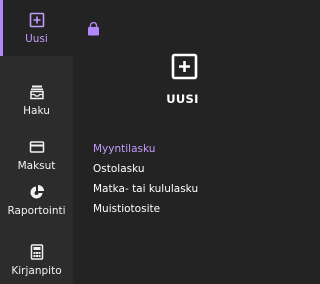  I want to click on sidebar-item-label: Haku, so click(36, 110).